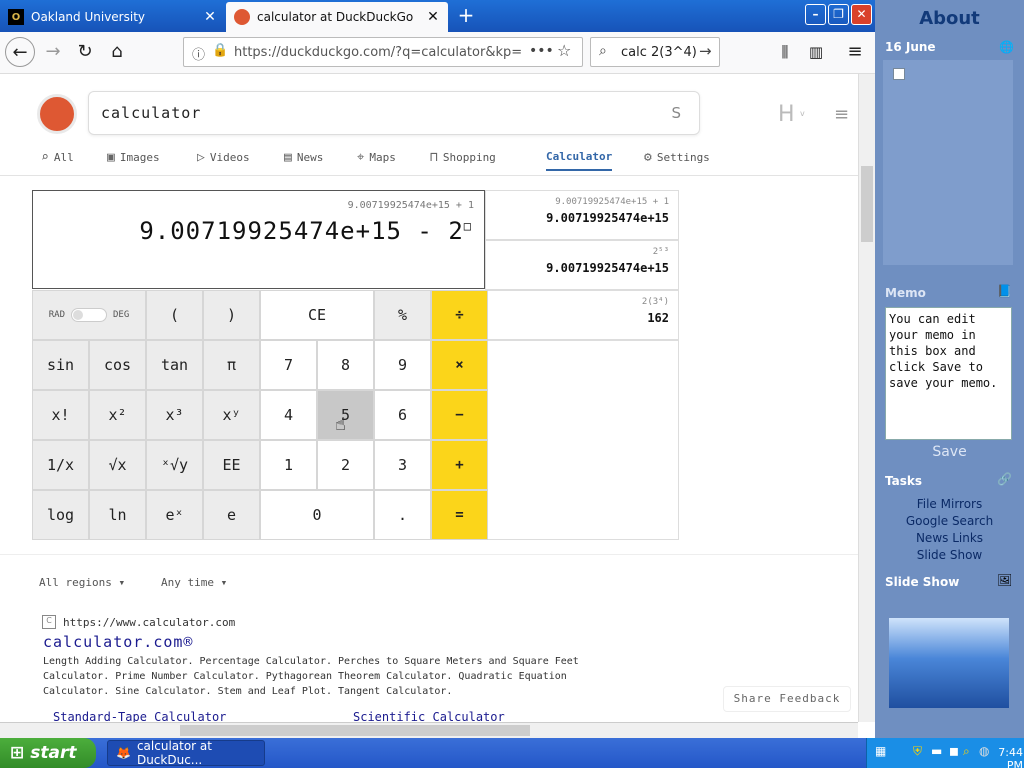  Describe the element at coordinates (151, 113) in the screenshot. I see `ddg-query-text: calculator` at that location.